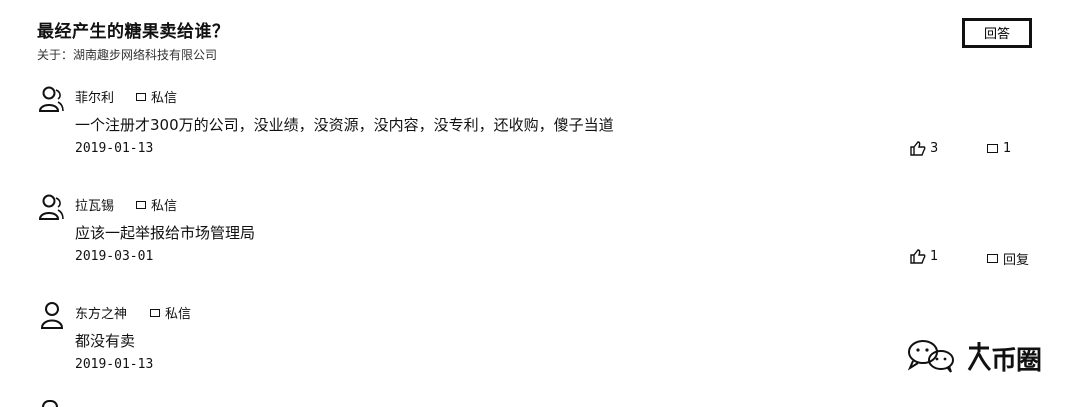 The width and height of the screenshot is (1080, 407). What do you see at coordinates (127, 54) in the screenshot?
I see `question-about: 关于：湖南趣步网络科技有限公司` at bounding box center [127, 54].